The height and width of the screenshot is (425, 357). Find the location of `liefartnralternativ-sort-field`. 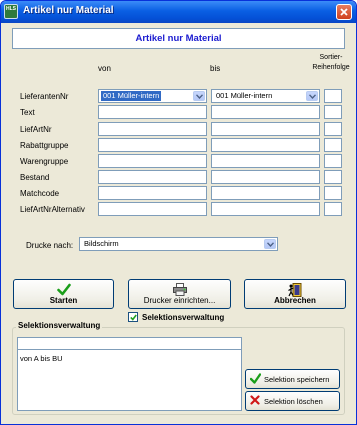

liefartnralternativ-sort-field is located at coordinates (333, 209).